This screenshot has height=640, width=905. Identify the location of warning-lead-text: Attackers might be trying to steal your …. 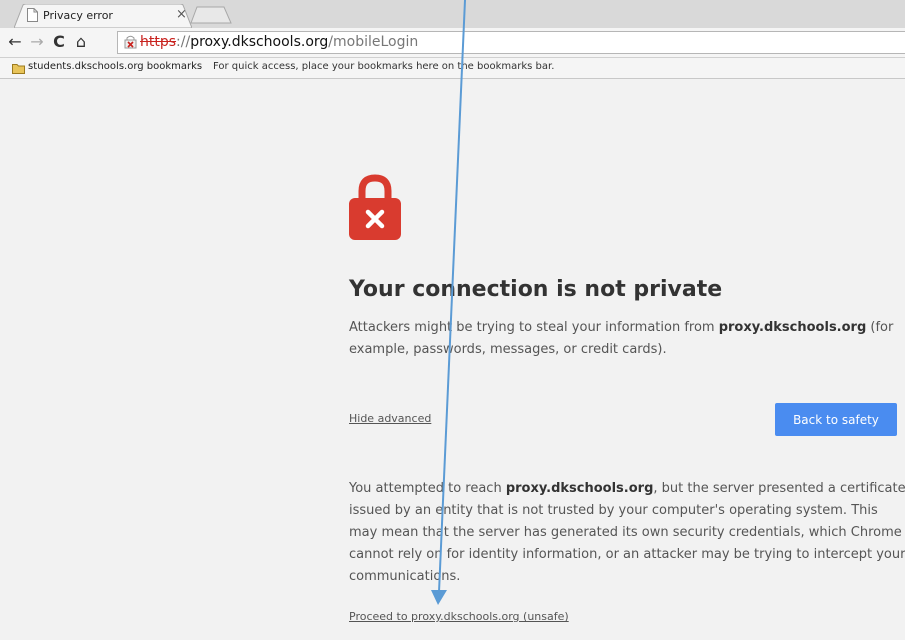
(627, 339).